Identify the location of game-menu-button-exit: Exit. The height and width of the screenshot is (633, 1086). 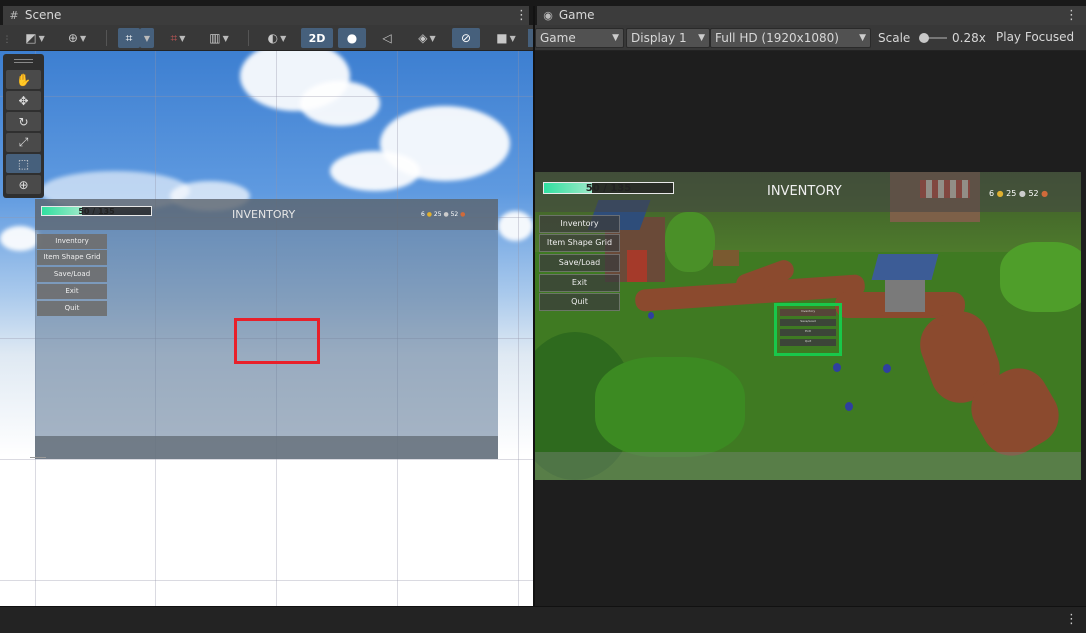
(579, 283).